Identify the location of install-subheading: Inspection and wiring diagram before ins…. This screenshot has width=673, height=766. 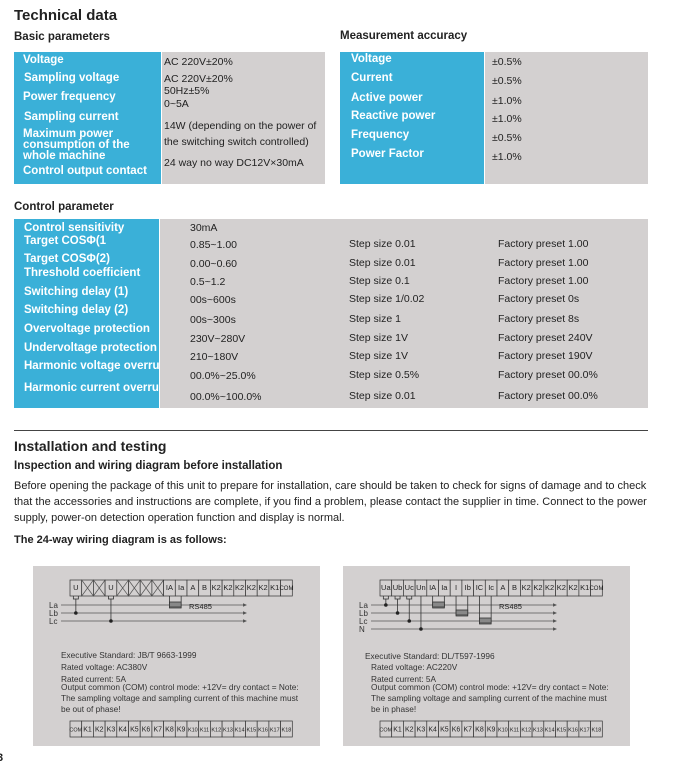
(148, 466).